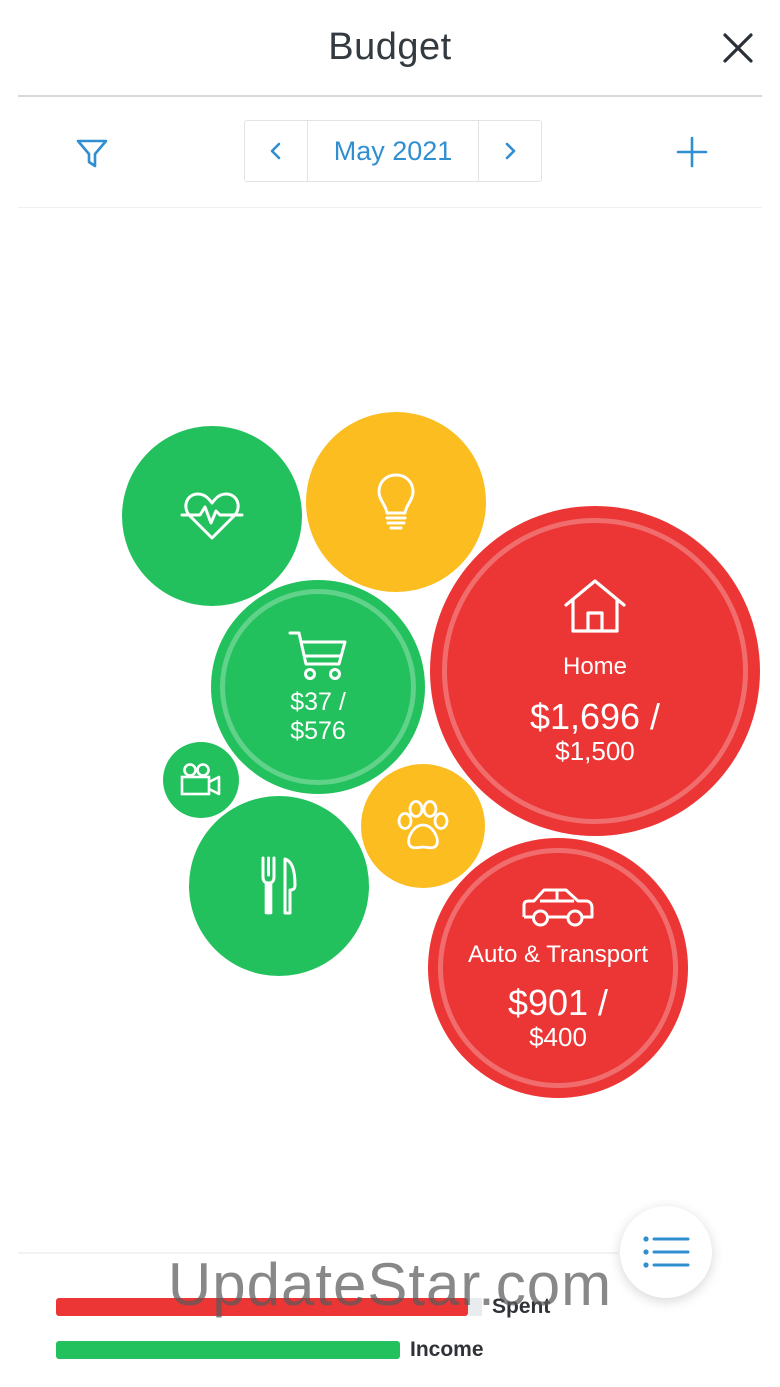 The width and height of the screenshot is (780, 1387). I want to click on current-month-label: May 2021, so click(393, 151).